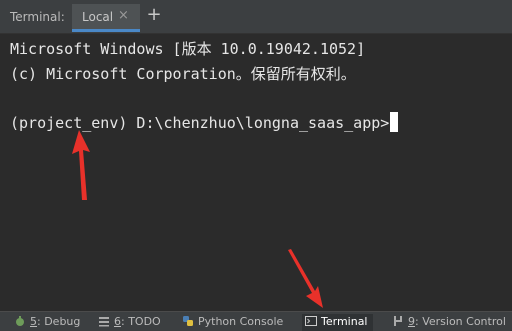  What do you see at coordinates (311, 321) in the screenshot?
I see `terminal-icon` at bounding box center [311, 321].